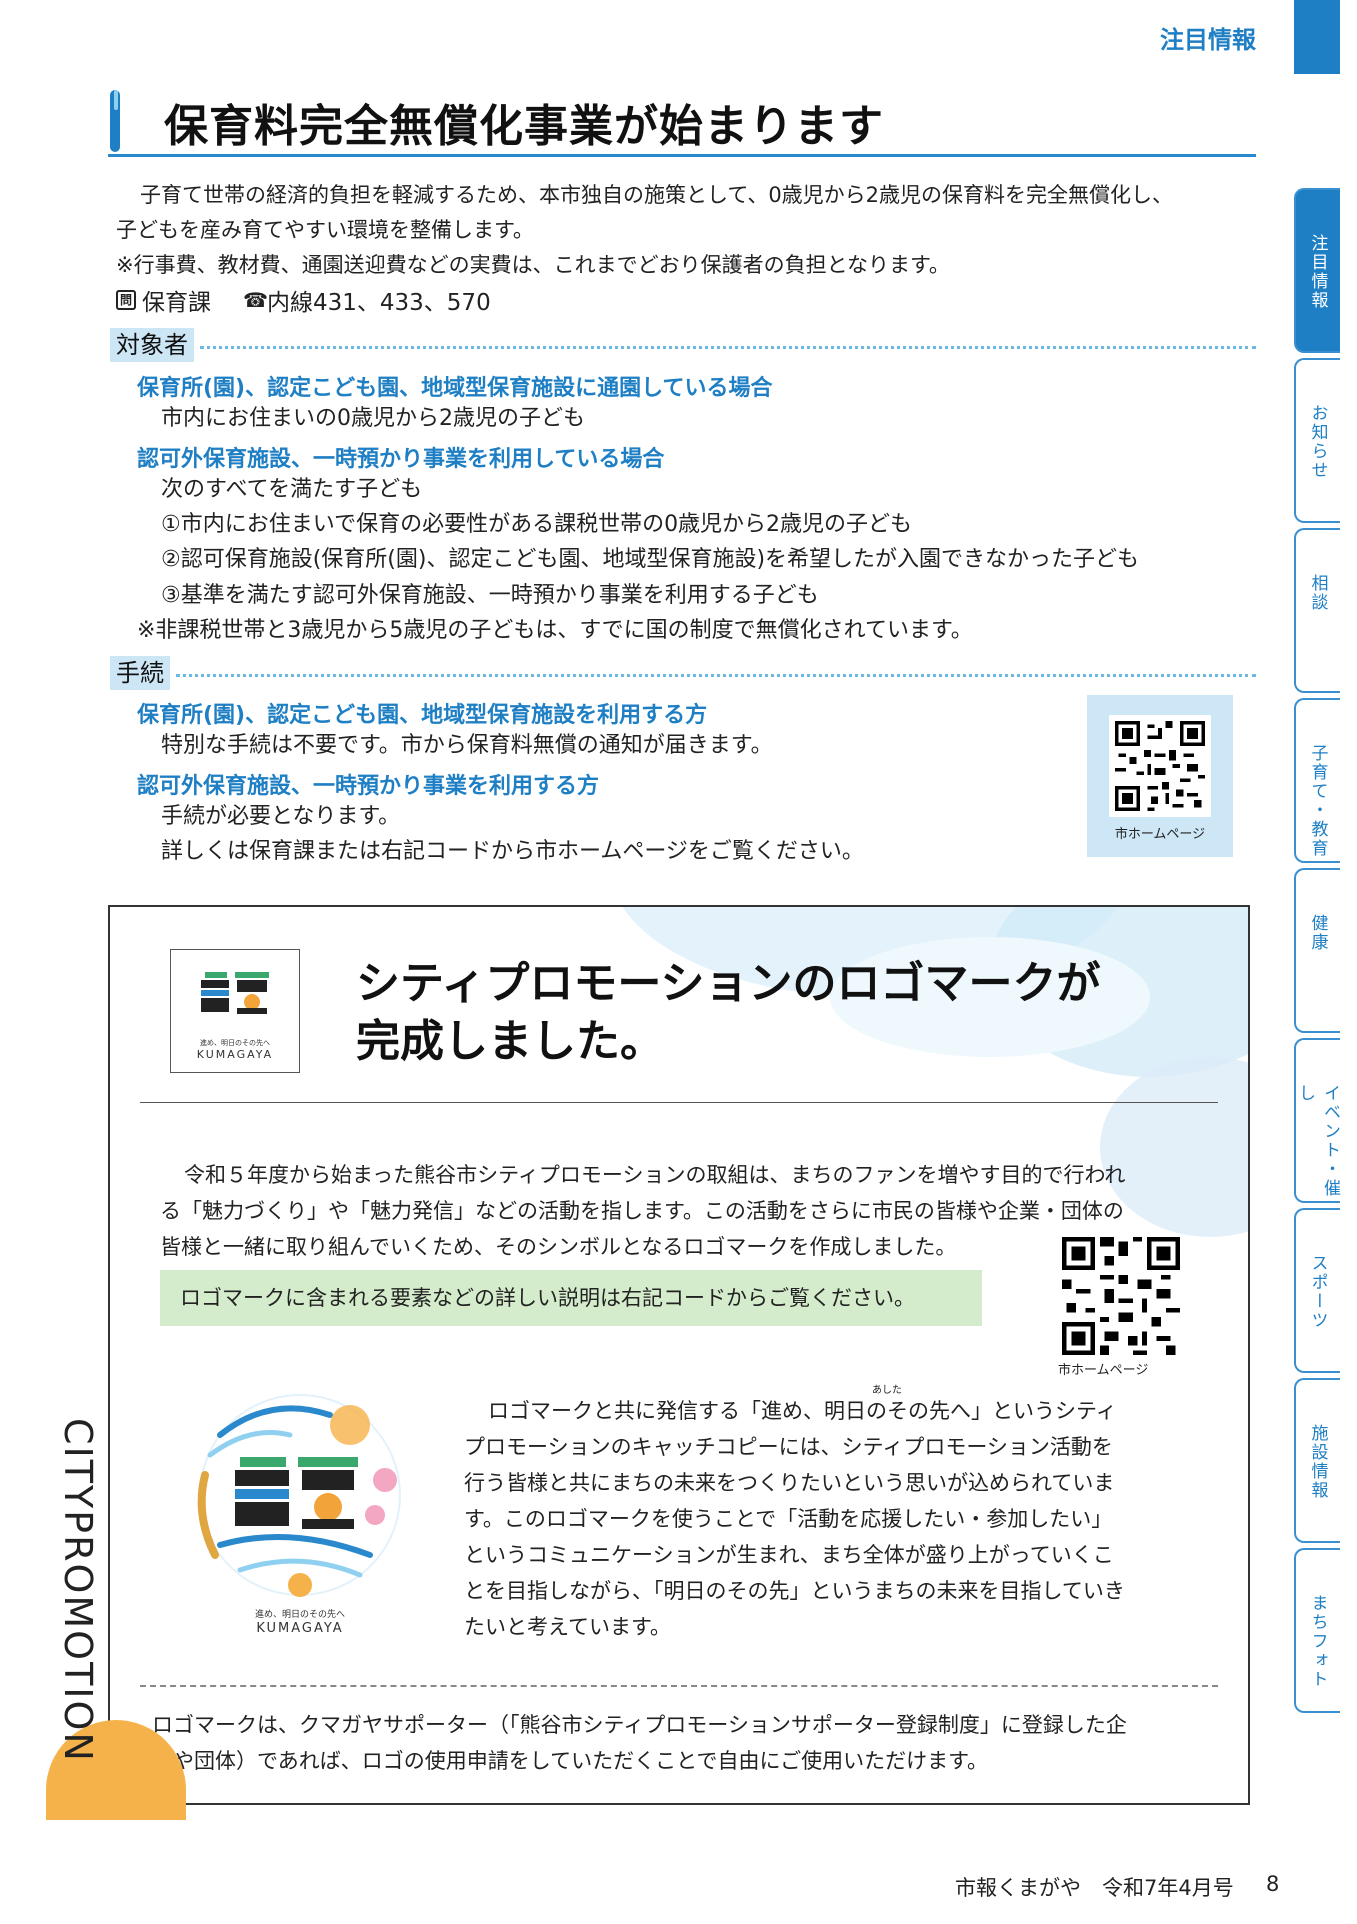  Describe the element at coordinates (1208, 40) in the screenshot. I see `section-tag: 注目情報` at that location.